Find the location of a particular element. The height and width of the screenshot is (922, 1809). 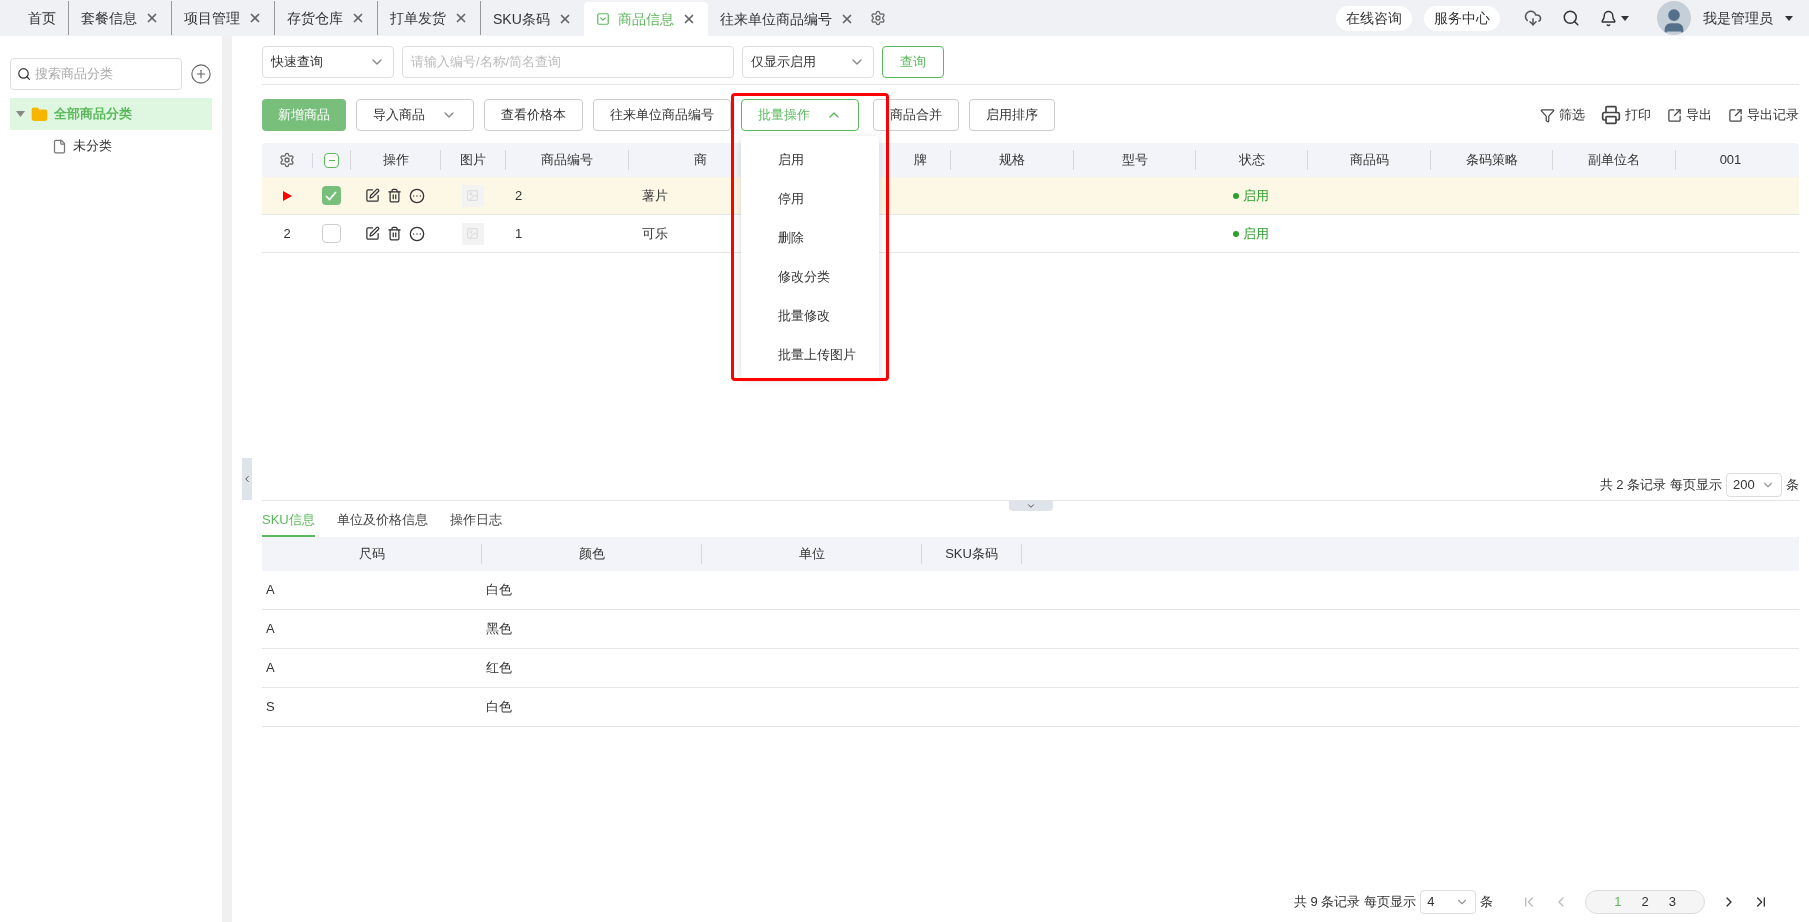

search-input: 搜索商品分类 is located at coordinates (105, 74).